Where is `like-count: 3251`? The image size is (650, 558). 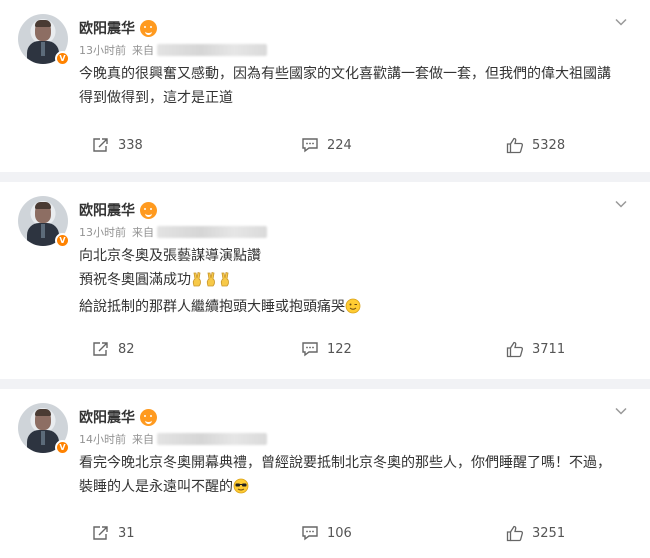
like-count: 3251 is located at coordinates (549, 533).